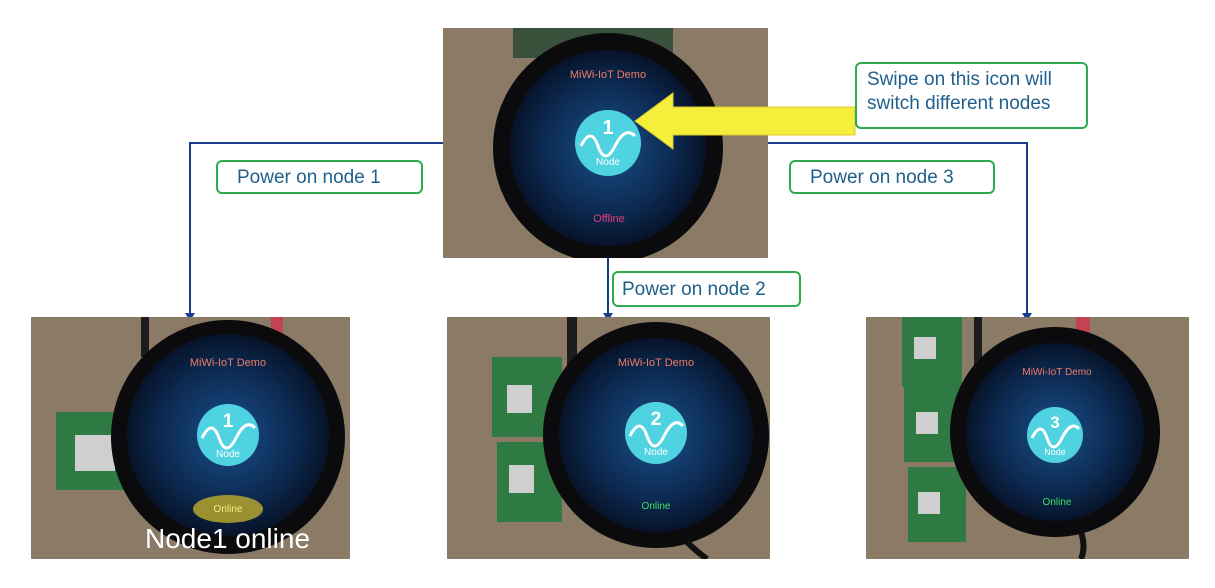 This screenshot has height=588, width=1215. What do you see at coordinates (706, 289) in the screenshot?
I see `power-node2-callout: Power on node 2` at bounding box center [706, 289].